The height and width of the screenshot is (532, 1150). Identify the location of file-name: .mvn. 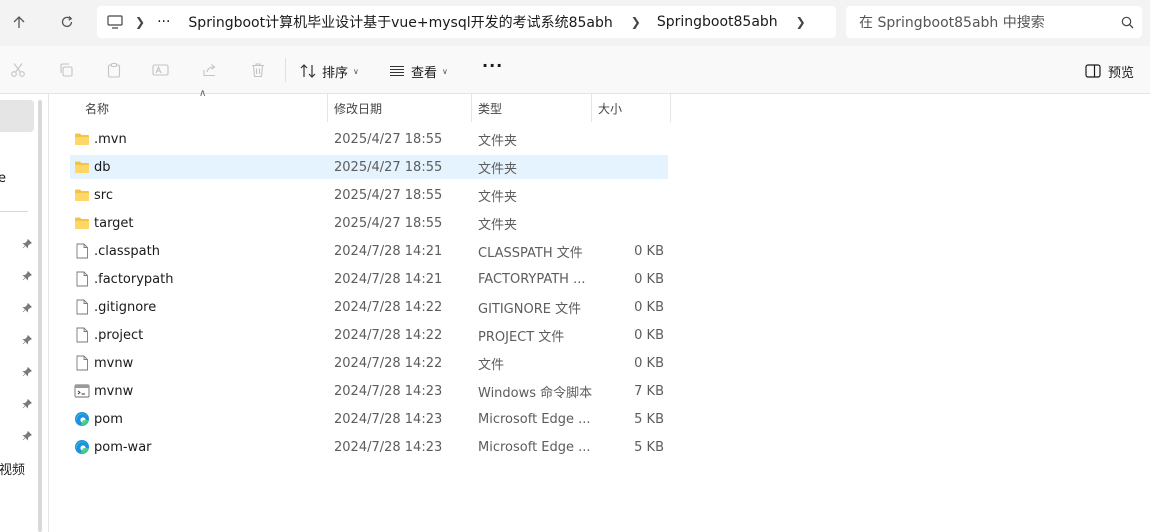
(110, 139).